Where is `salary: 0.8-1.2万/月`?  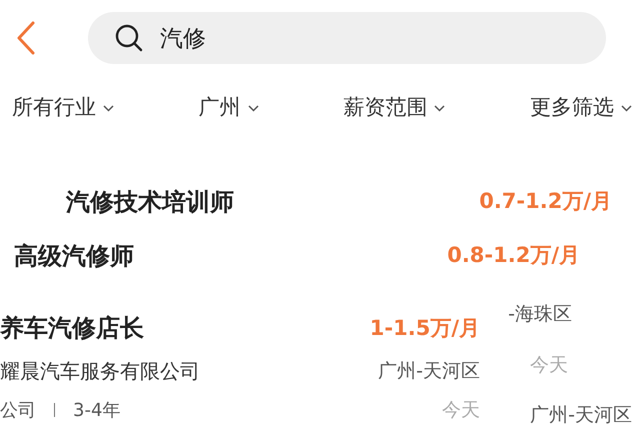 salary: 0.8-1.2万/月 is located at coordinates (513, 256).